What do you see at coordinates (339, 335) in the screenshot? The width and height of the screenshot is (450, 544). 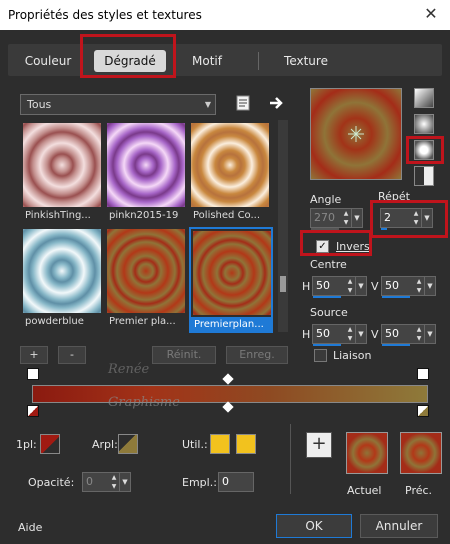 I see `source-h-spinner: 50 ▲ ▼ ▼` at bounding box center [339, 335].